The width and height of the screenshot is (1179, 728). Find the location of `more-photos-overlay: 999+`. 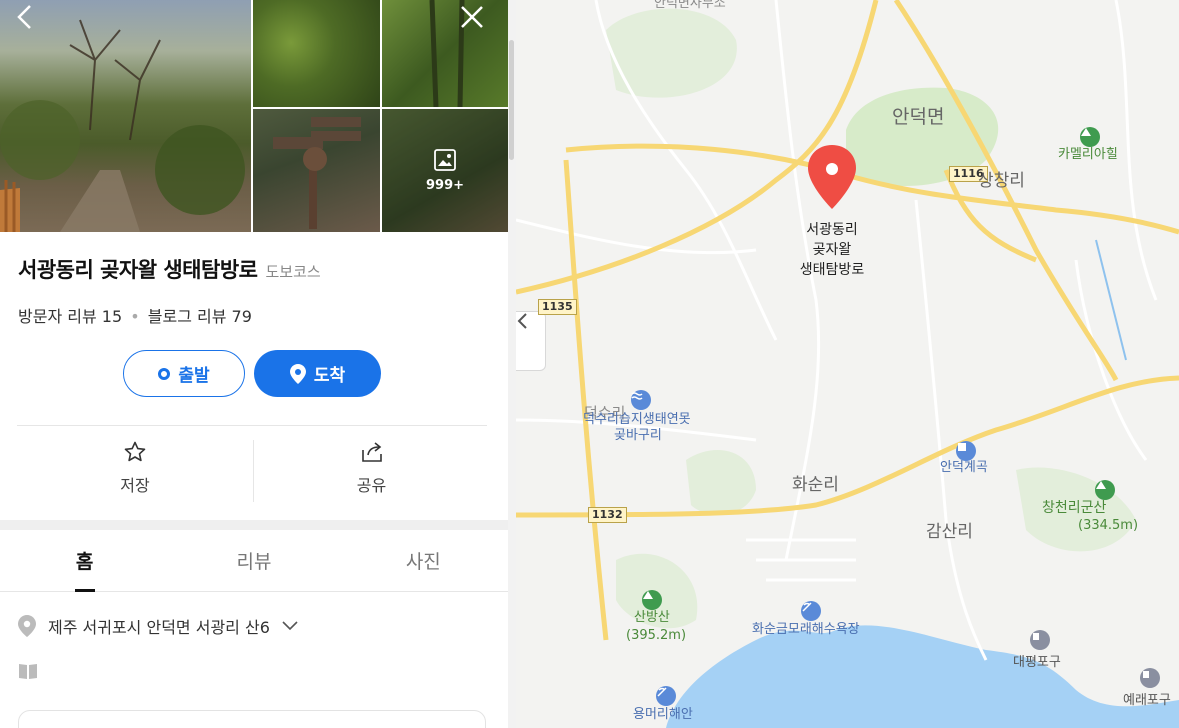

more-photos-overlay: 999+ is located at coordinates (445, 170).